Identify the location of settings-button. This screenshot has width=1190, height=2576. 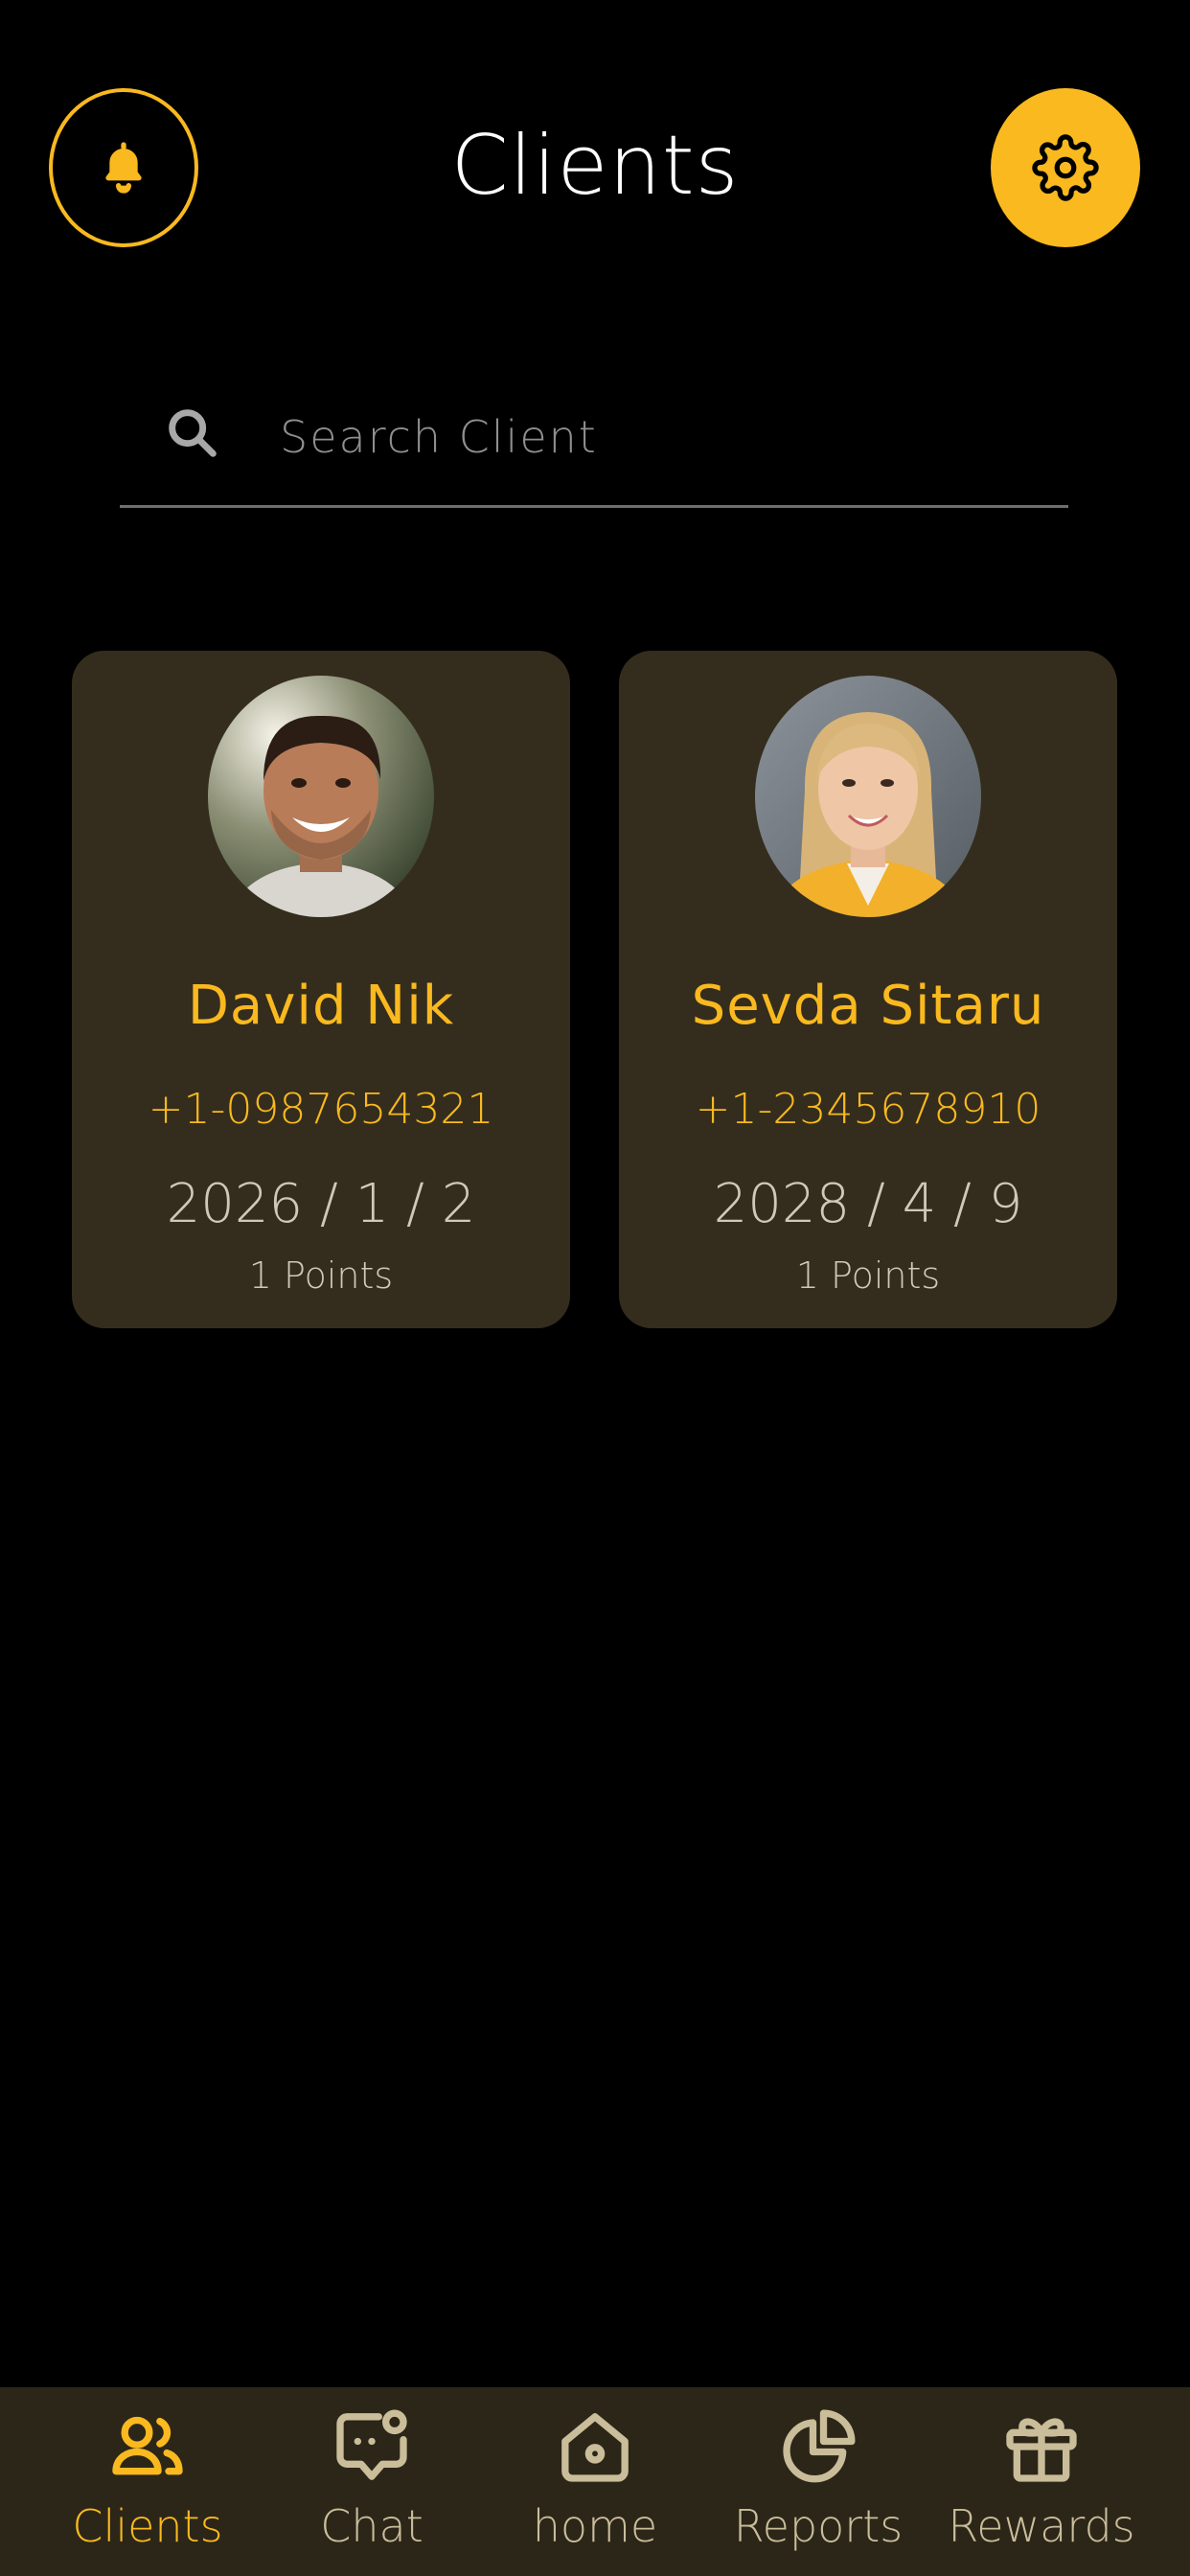
(1066, 167).